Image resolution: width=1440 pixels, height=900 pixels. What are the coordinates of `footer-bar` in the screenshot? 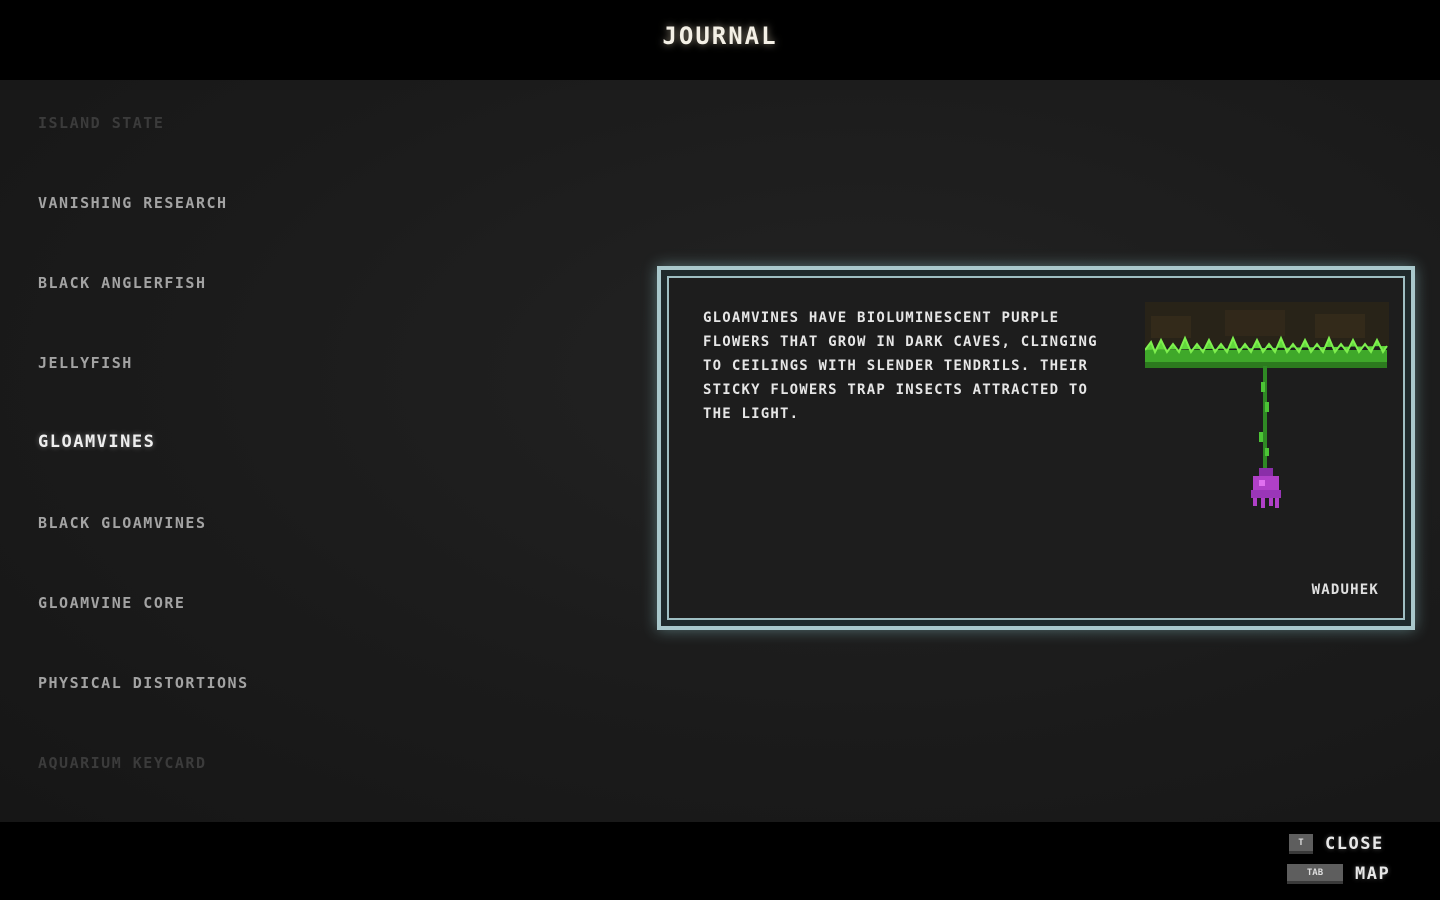 It's located at (720, 861).